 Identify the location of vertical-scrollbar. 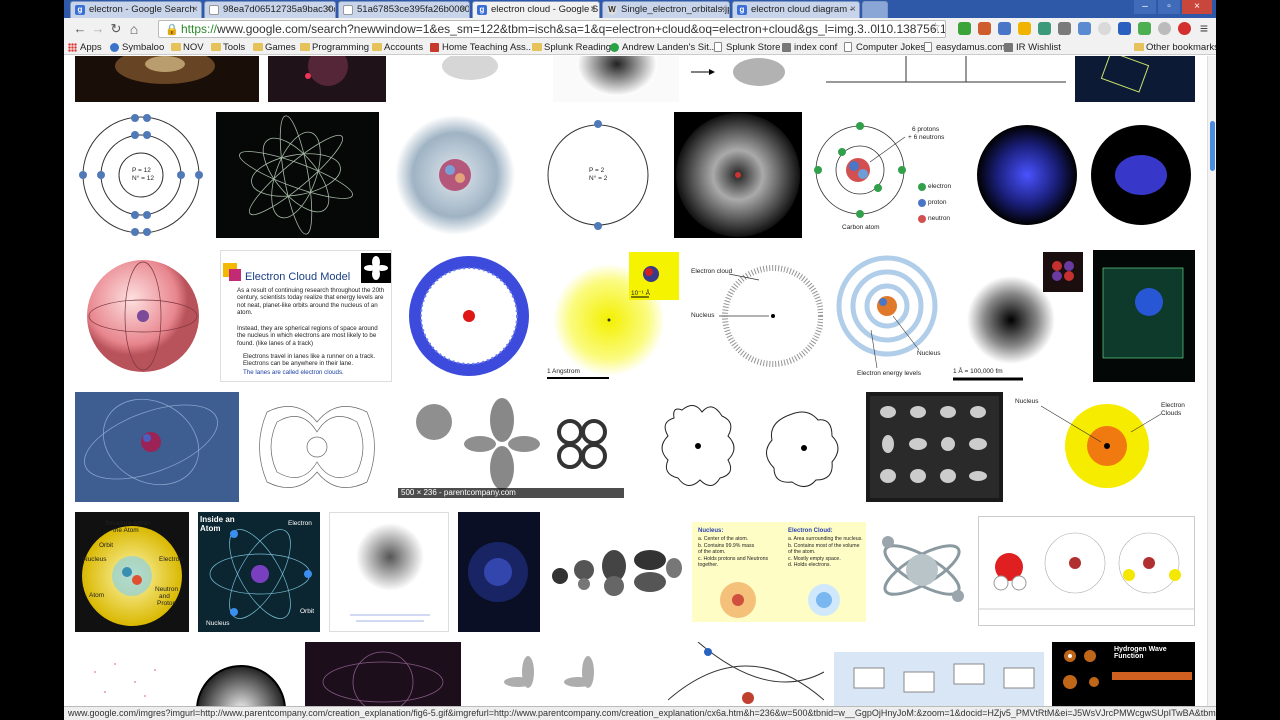
(1211, 381).